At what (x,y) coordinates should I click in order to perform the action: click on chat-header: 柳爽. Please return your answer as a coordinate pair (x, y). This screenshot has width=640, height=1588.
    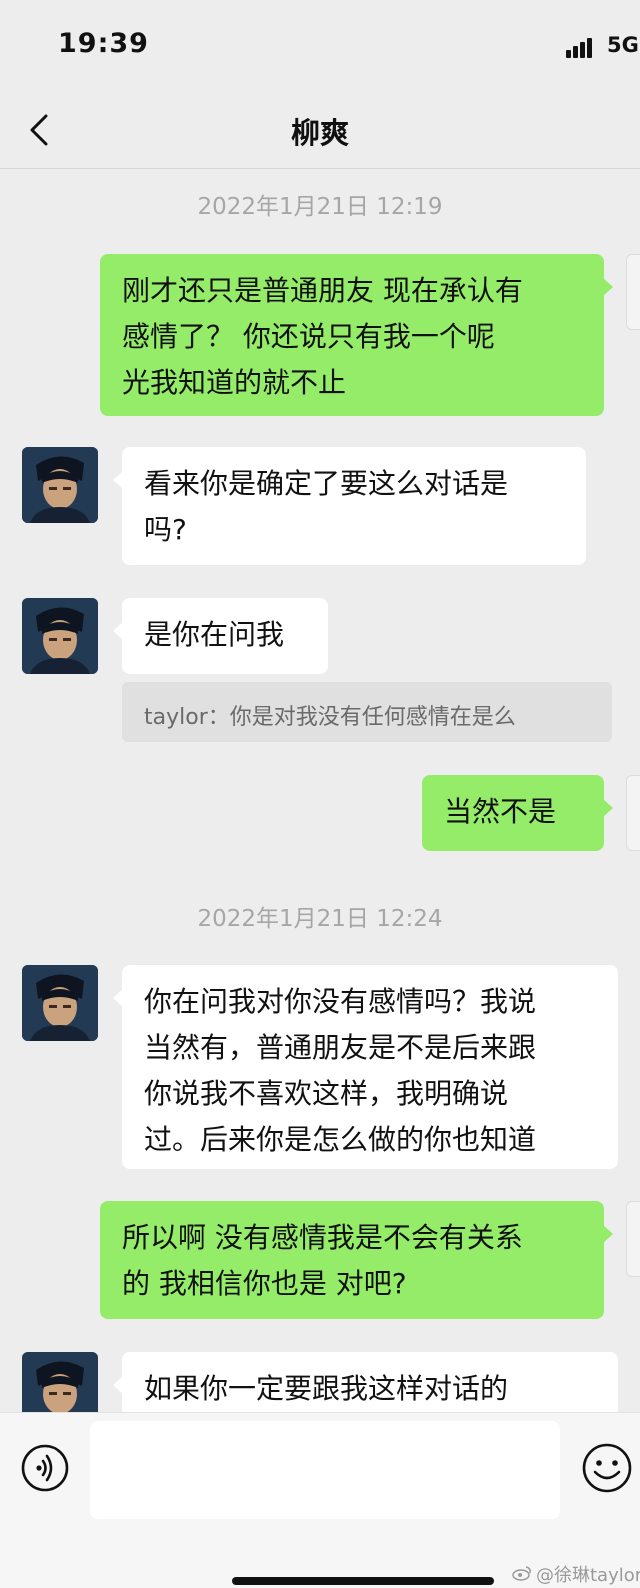
    Looking at the image, I should click on (320, 130).